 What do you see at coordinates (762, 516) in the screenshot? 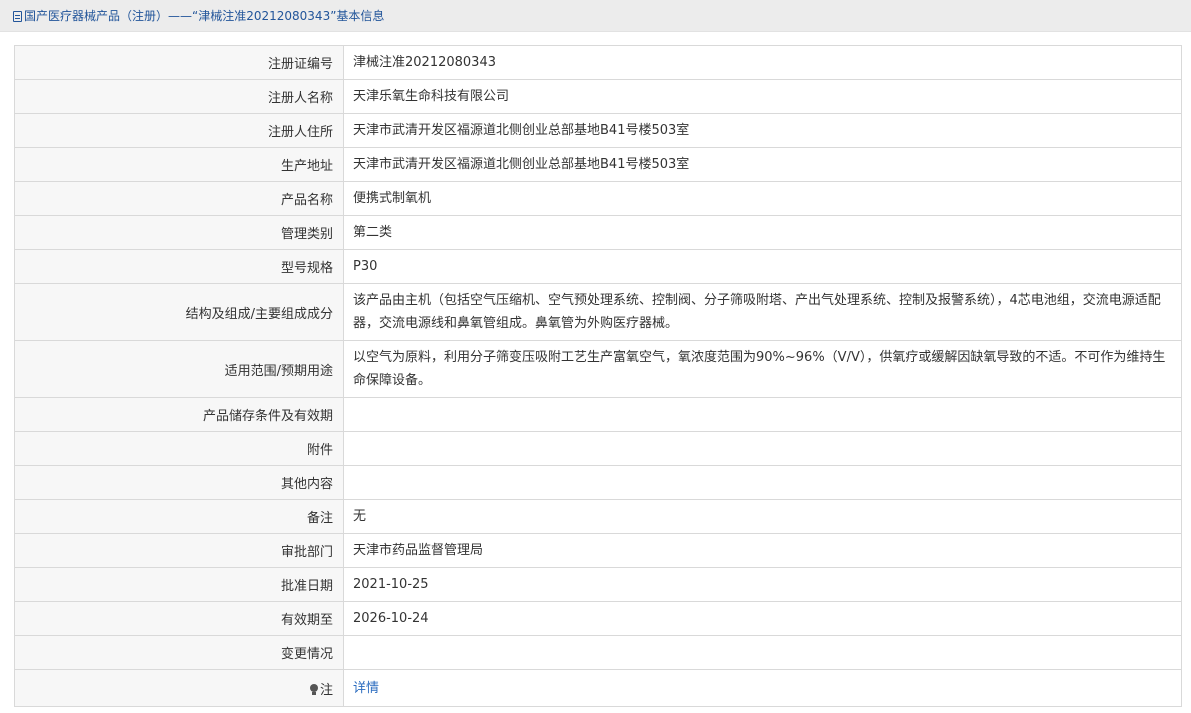
I see `field-value: 无` at bounding box center [762, 516].